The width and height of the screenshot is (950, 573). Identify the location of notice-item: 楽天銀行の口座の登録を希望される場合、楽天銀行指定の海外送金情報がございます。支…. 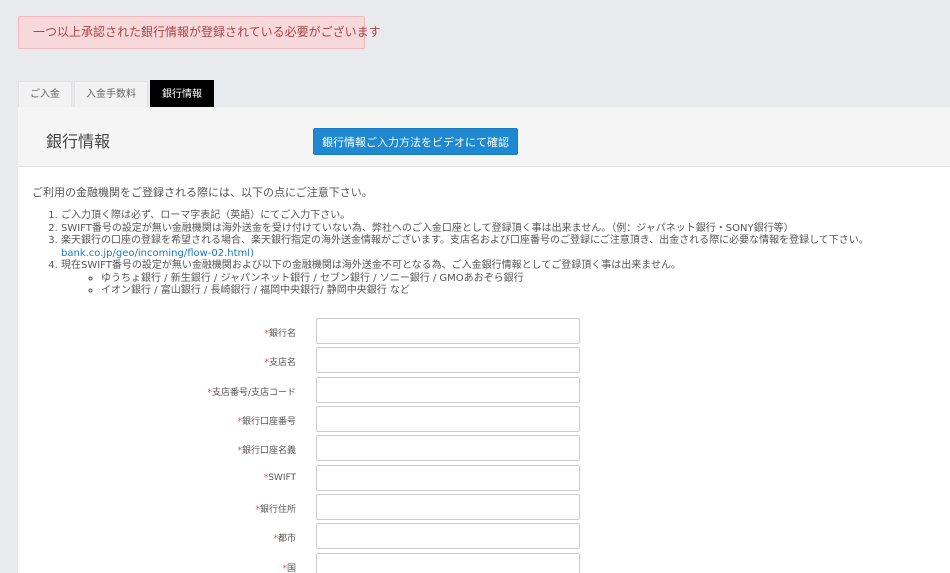
(505, 247).